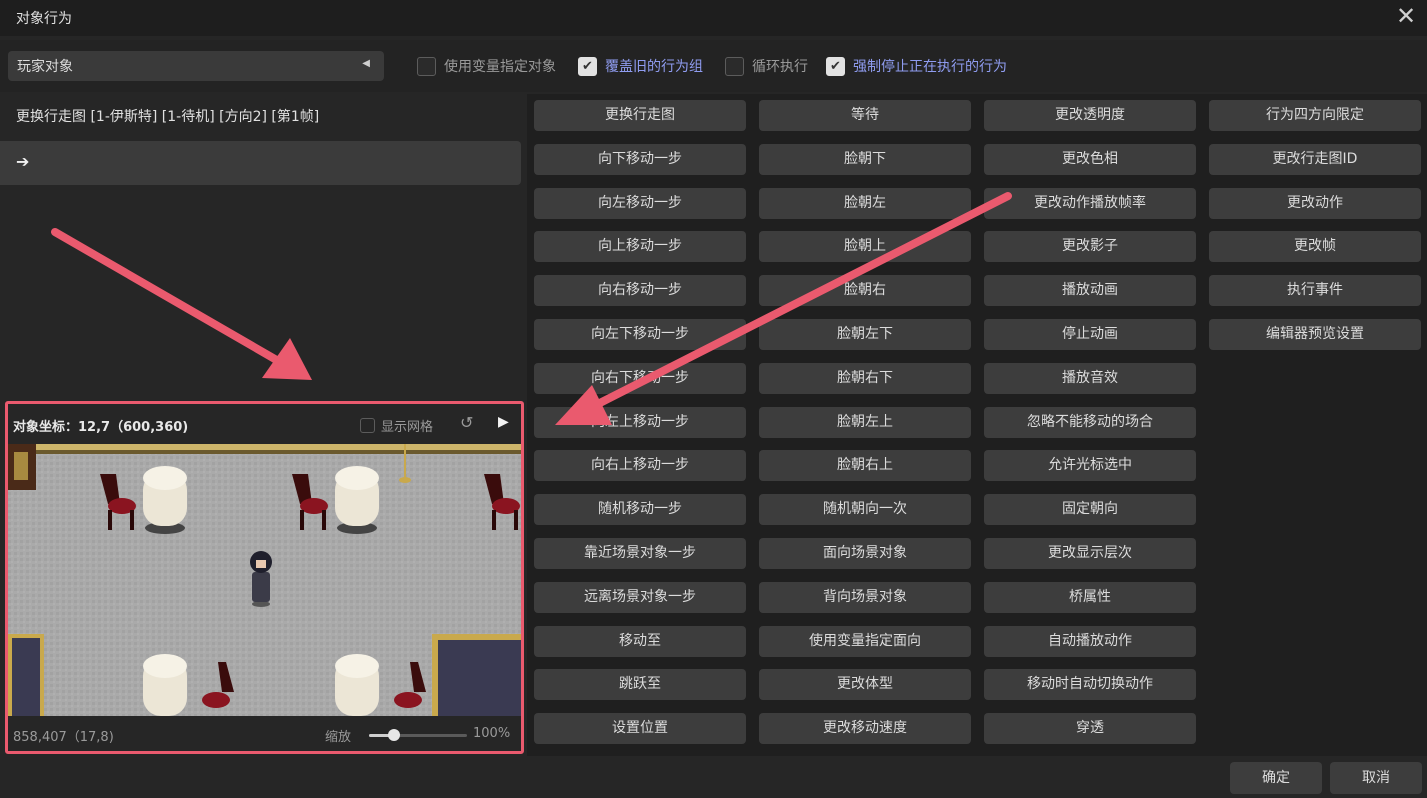 The height and width of the screenshot is (798, 1427). What do you see at coordinates (713, 778) in the screenshot?
I see `dialog-footer: 确定 取消` at bounding box center [713, 778].